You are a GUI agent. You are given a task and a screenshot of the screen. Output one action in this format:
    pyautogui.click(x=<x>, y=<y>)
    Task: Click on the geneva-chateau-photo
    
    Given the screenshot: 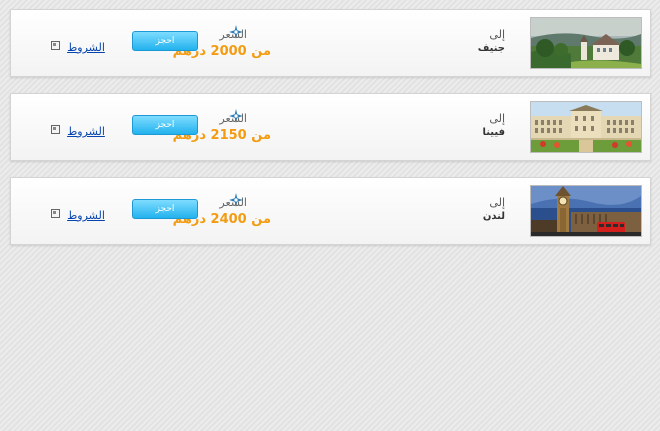 What is the action you would take?
    pyautogui.click(x=586, y=43)
    